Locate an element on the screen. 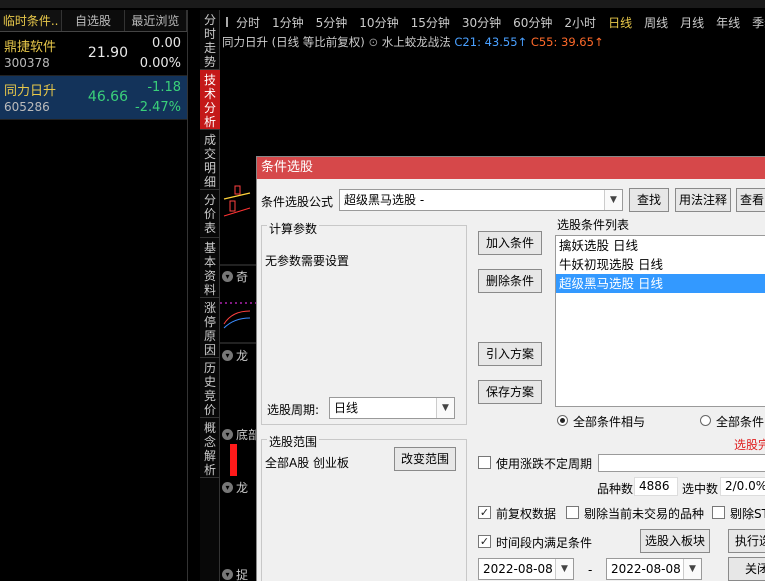 Image resolution: width=765 pixels, height=581 pixels. exclude-st-checkbox is located at coordinates (718, 512).